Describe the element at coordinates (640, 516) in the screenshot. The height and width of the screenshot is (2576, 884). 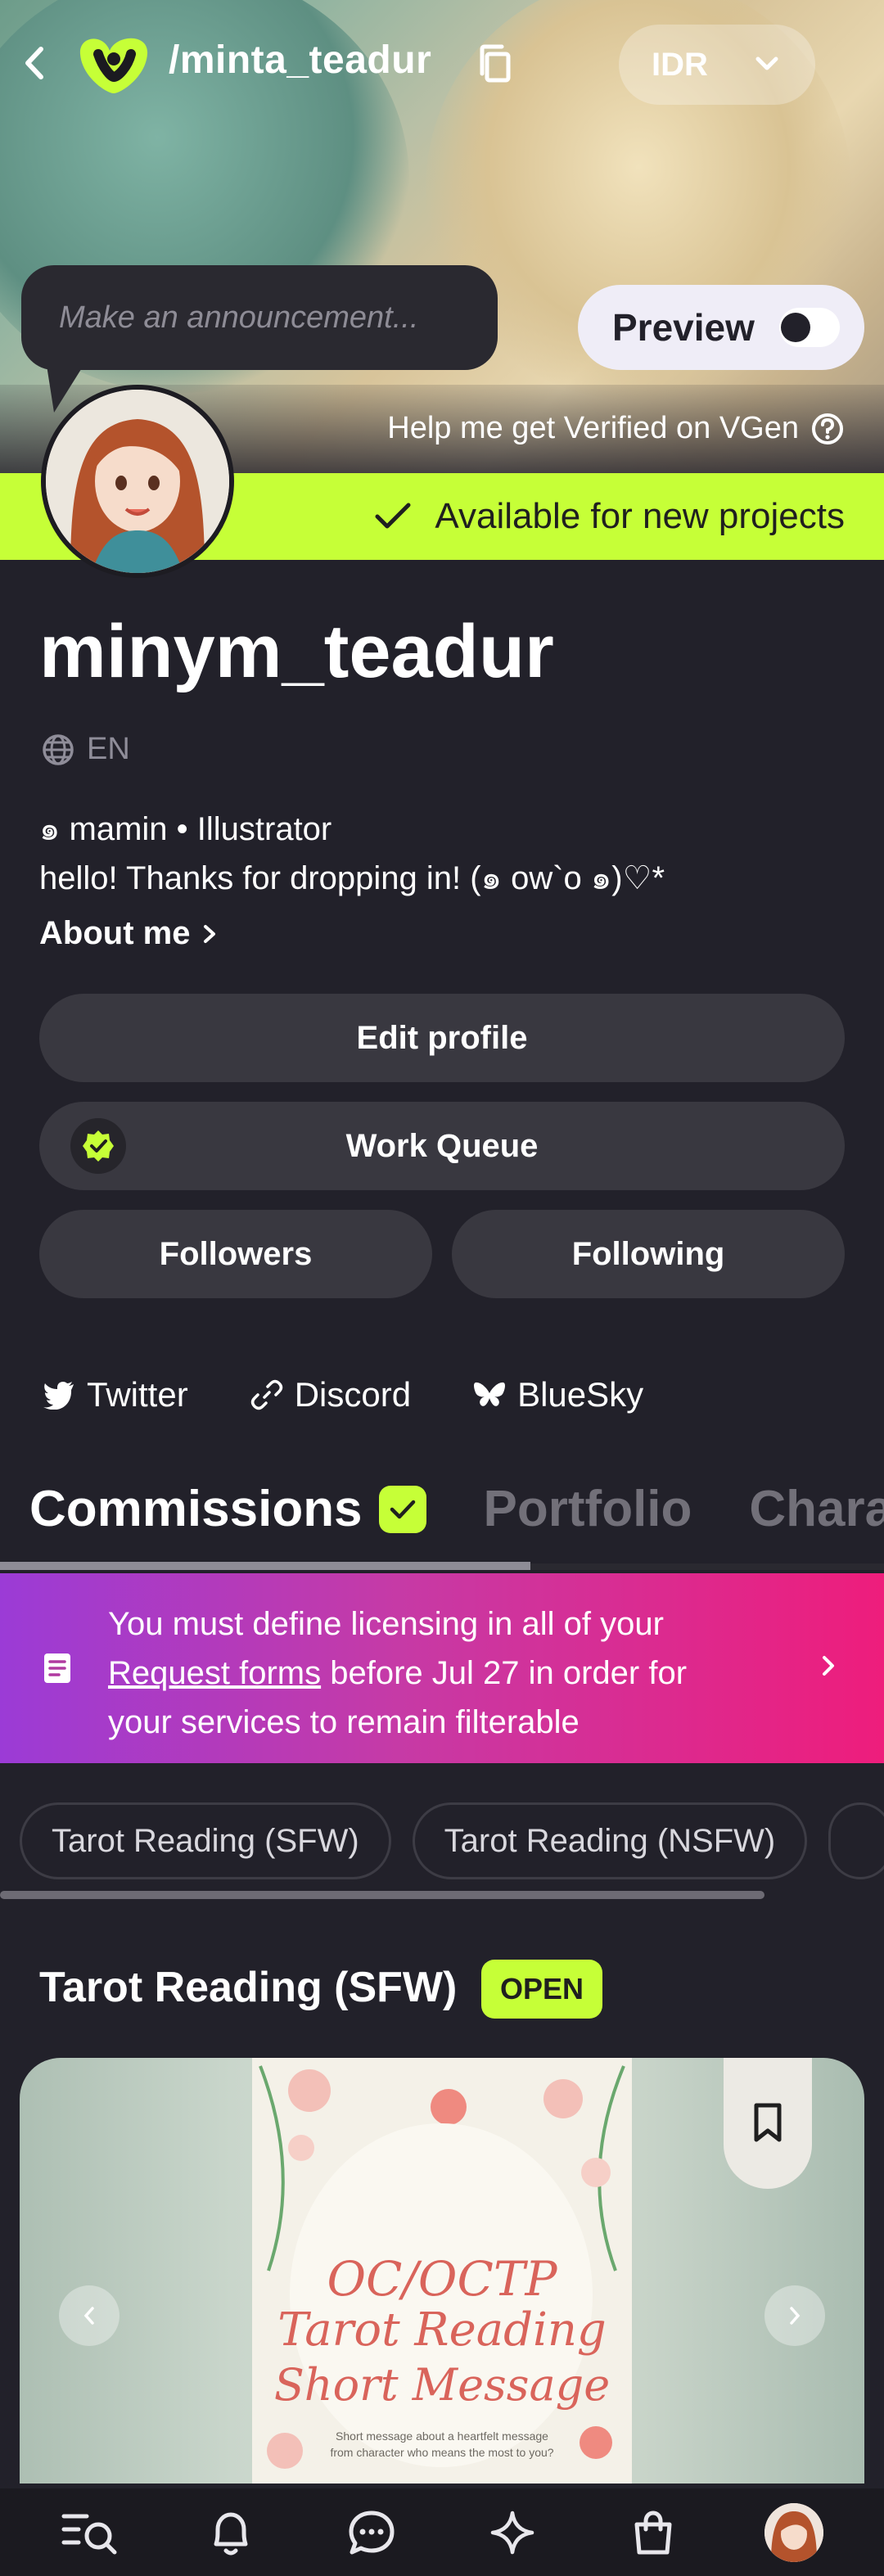
I see `availability-label: Available for new projects` at that location.